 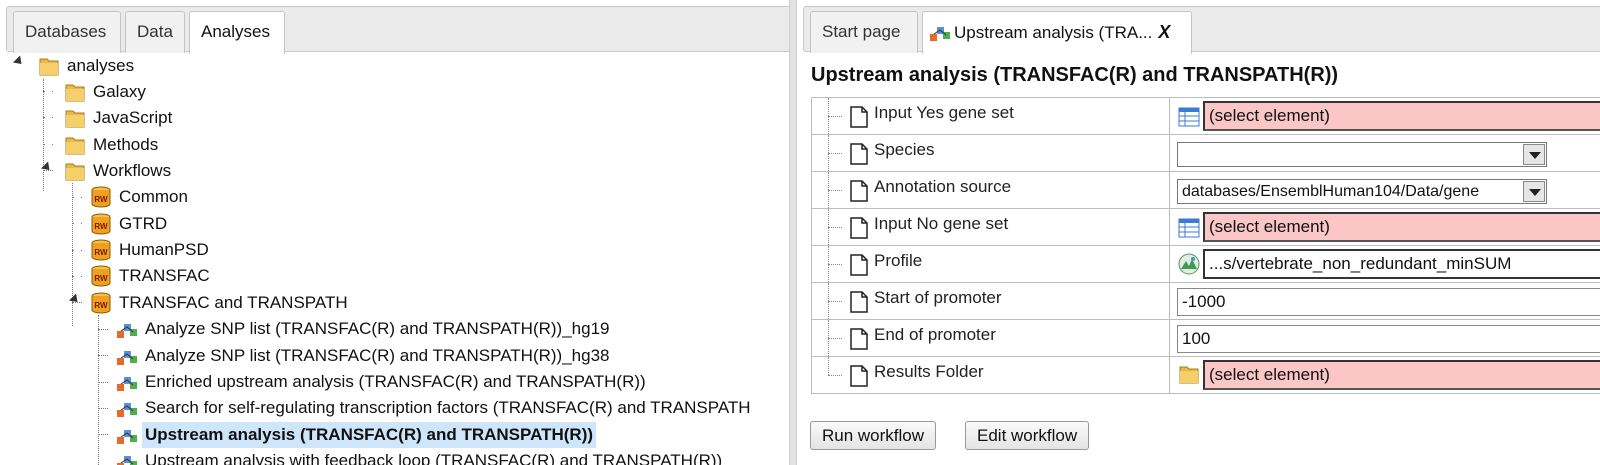 I want to click on tree-node-label: Methods, so click(x=126, y=144).